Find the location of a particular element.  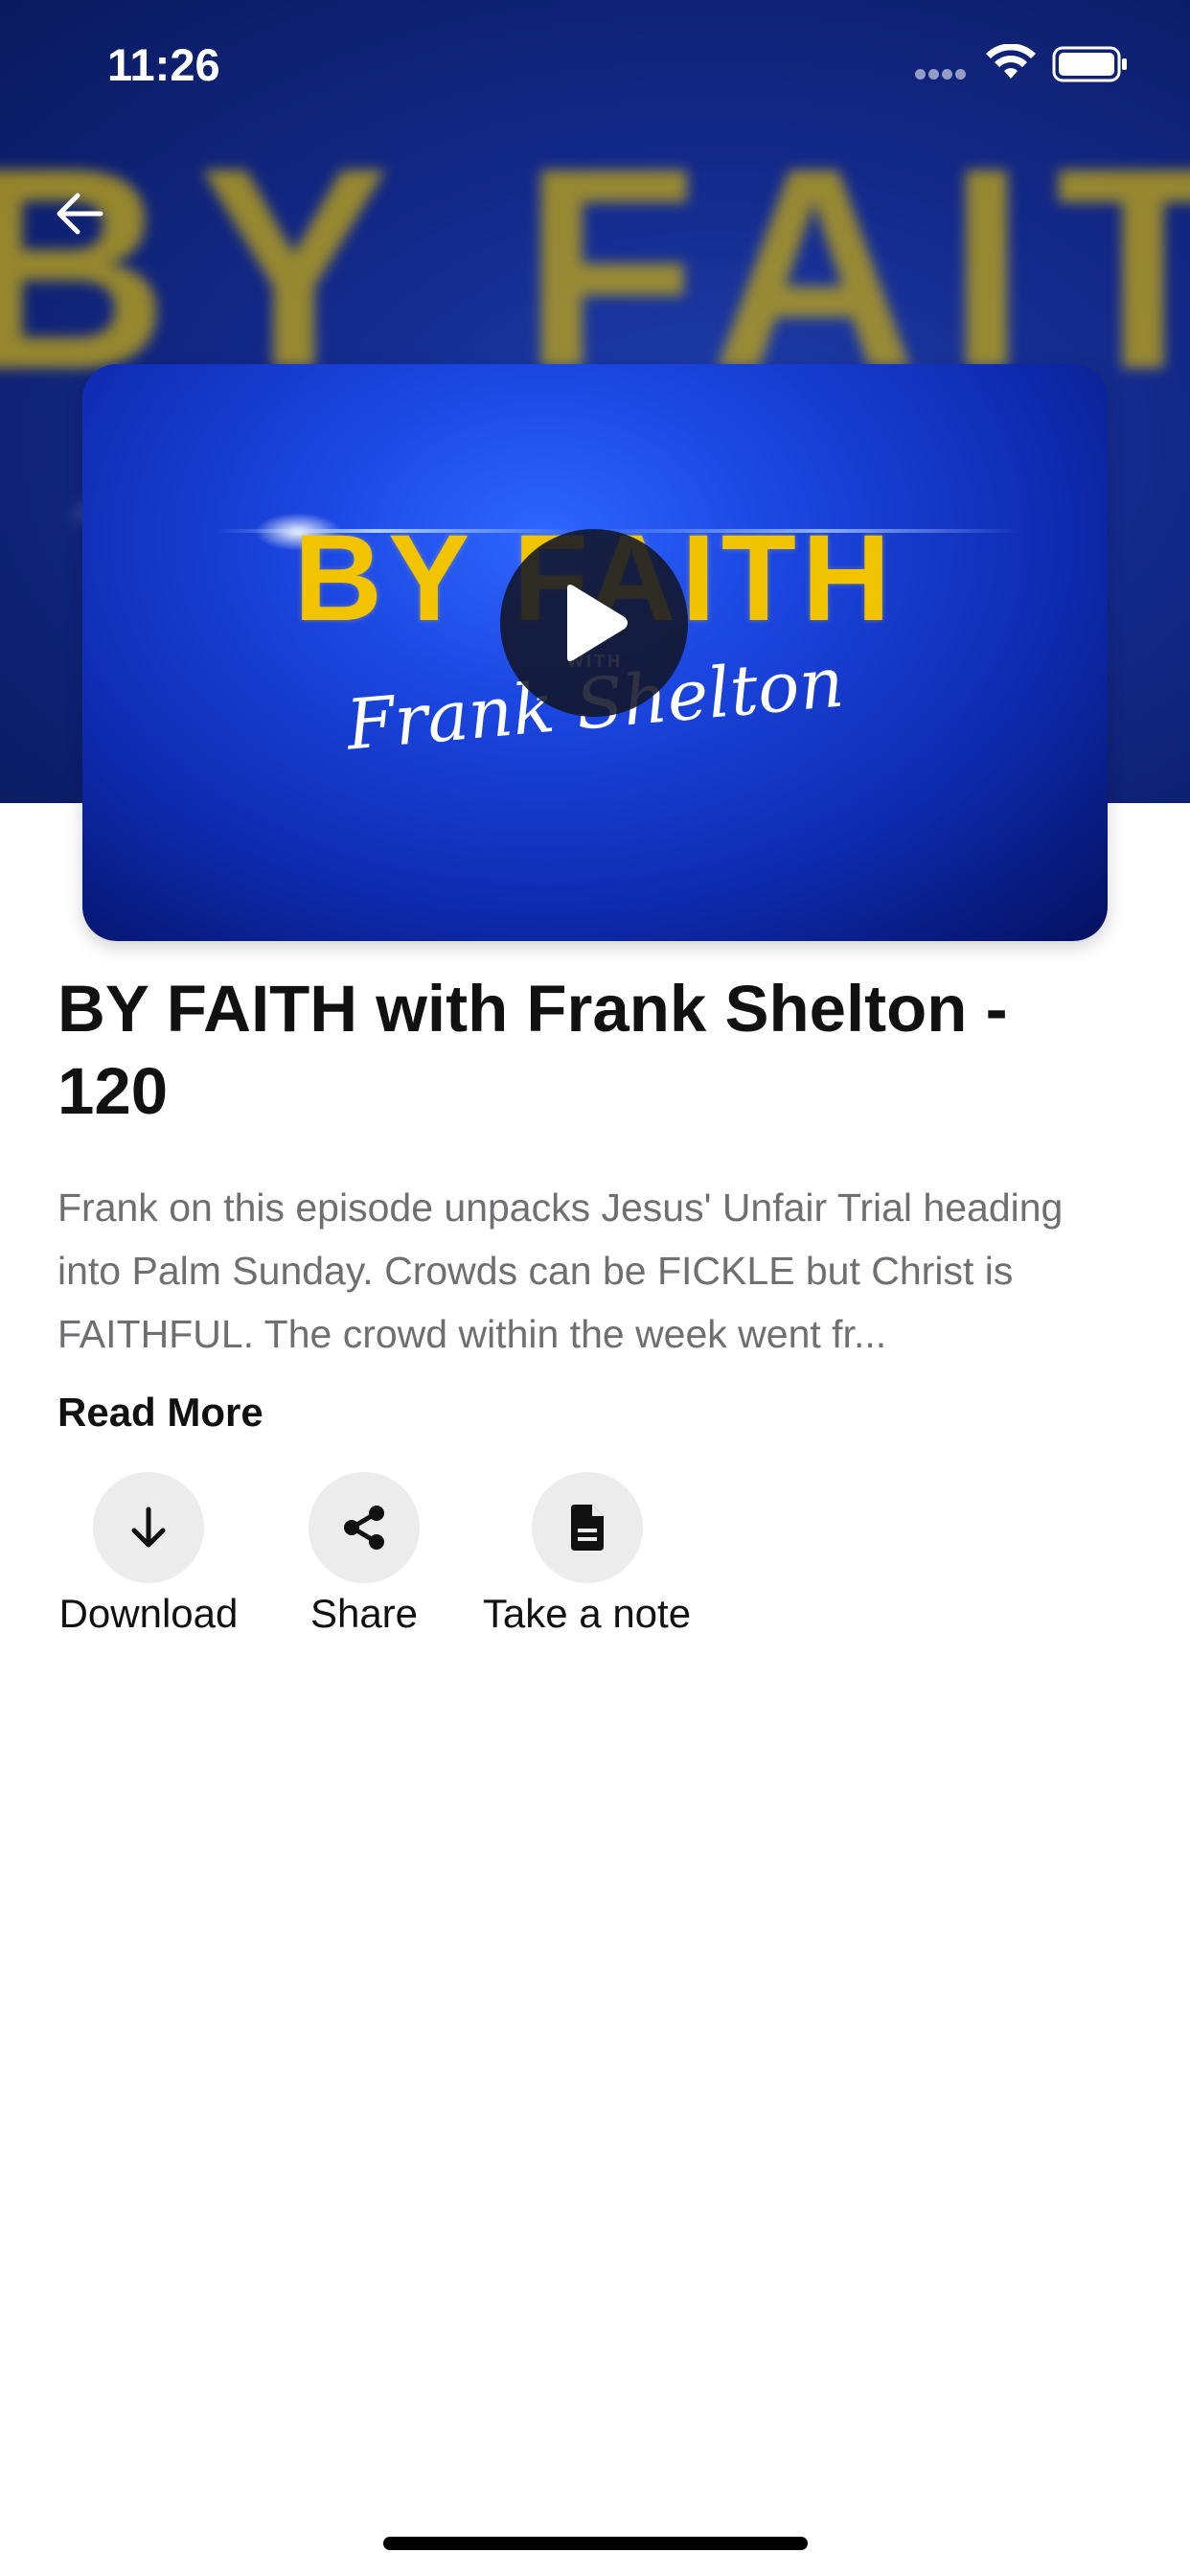

take-a-note-label: Take a note is located at coordinates (587, 1613).